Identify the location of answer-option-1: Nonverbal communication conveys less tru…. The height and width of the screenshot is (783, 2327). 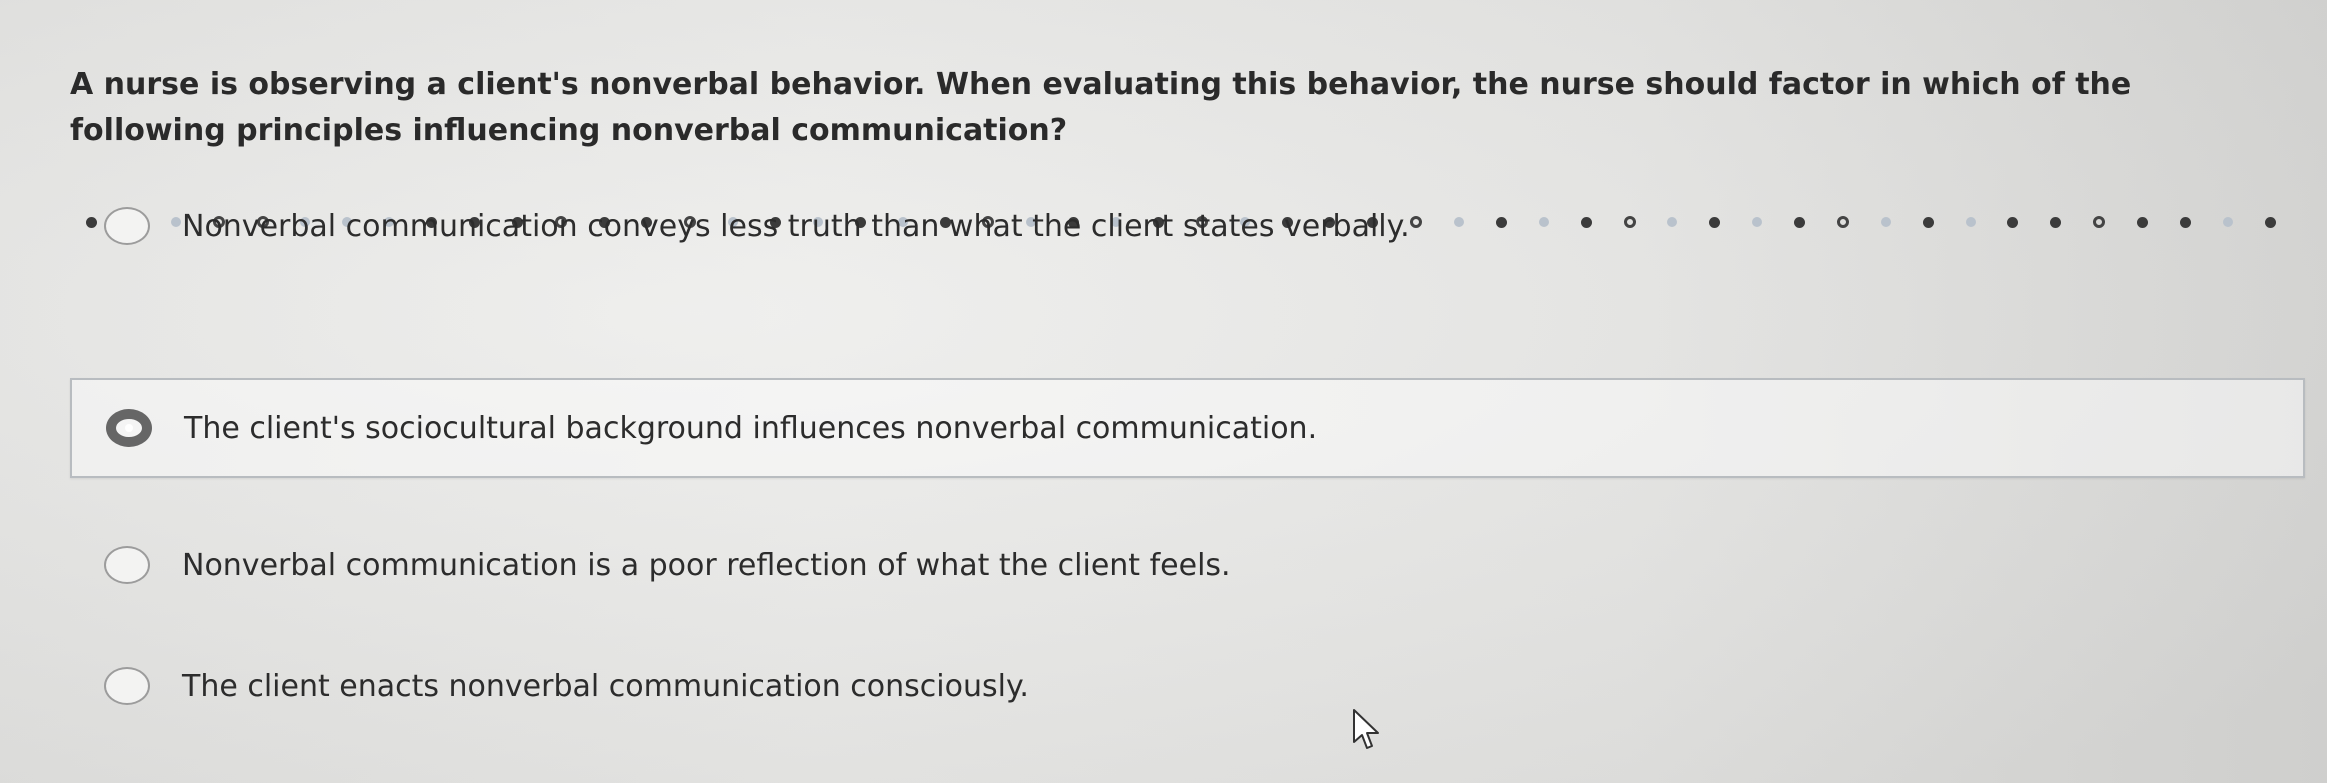
(1187, 226).